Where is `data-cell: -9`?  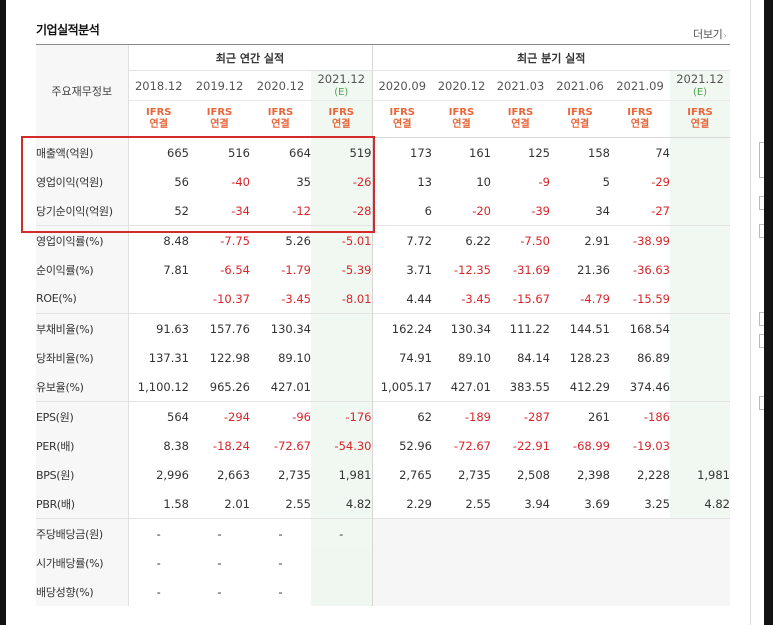
data-cell: -9 is located at coordinates (544, 181).